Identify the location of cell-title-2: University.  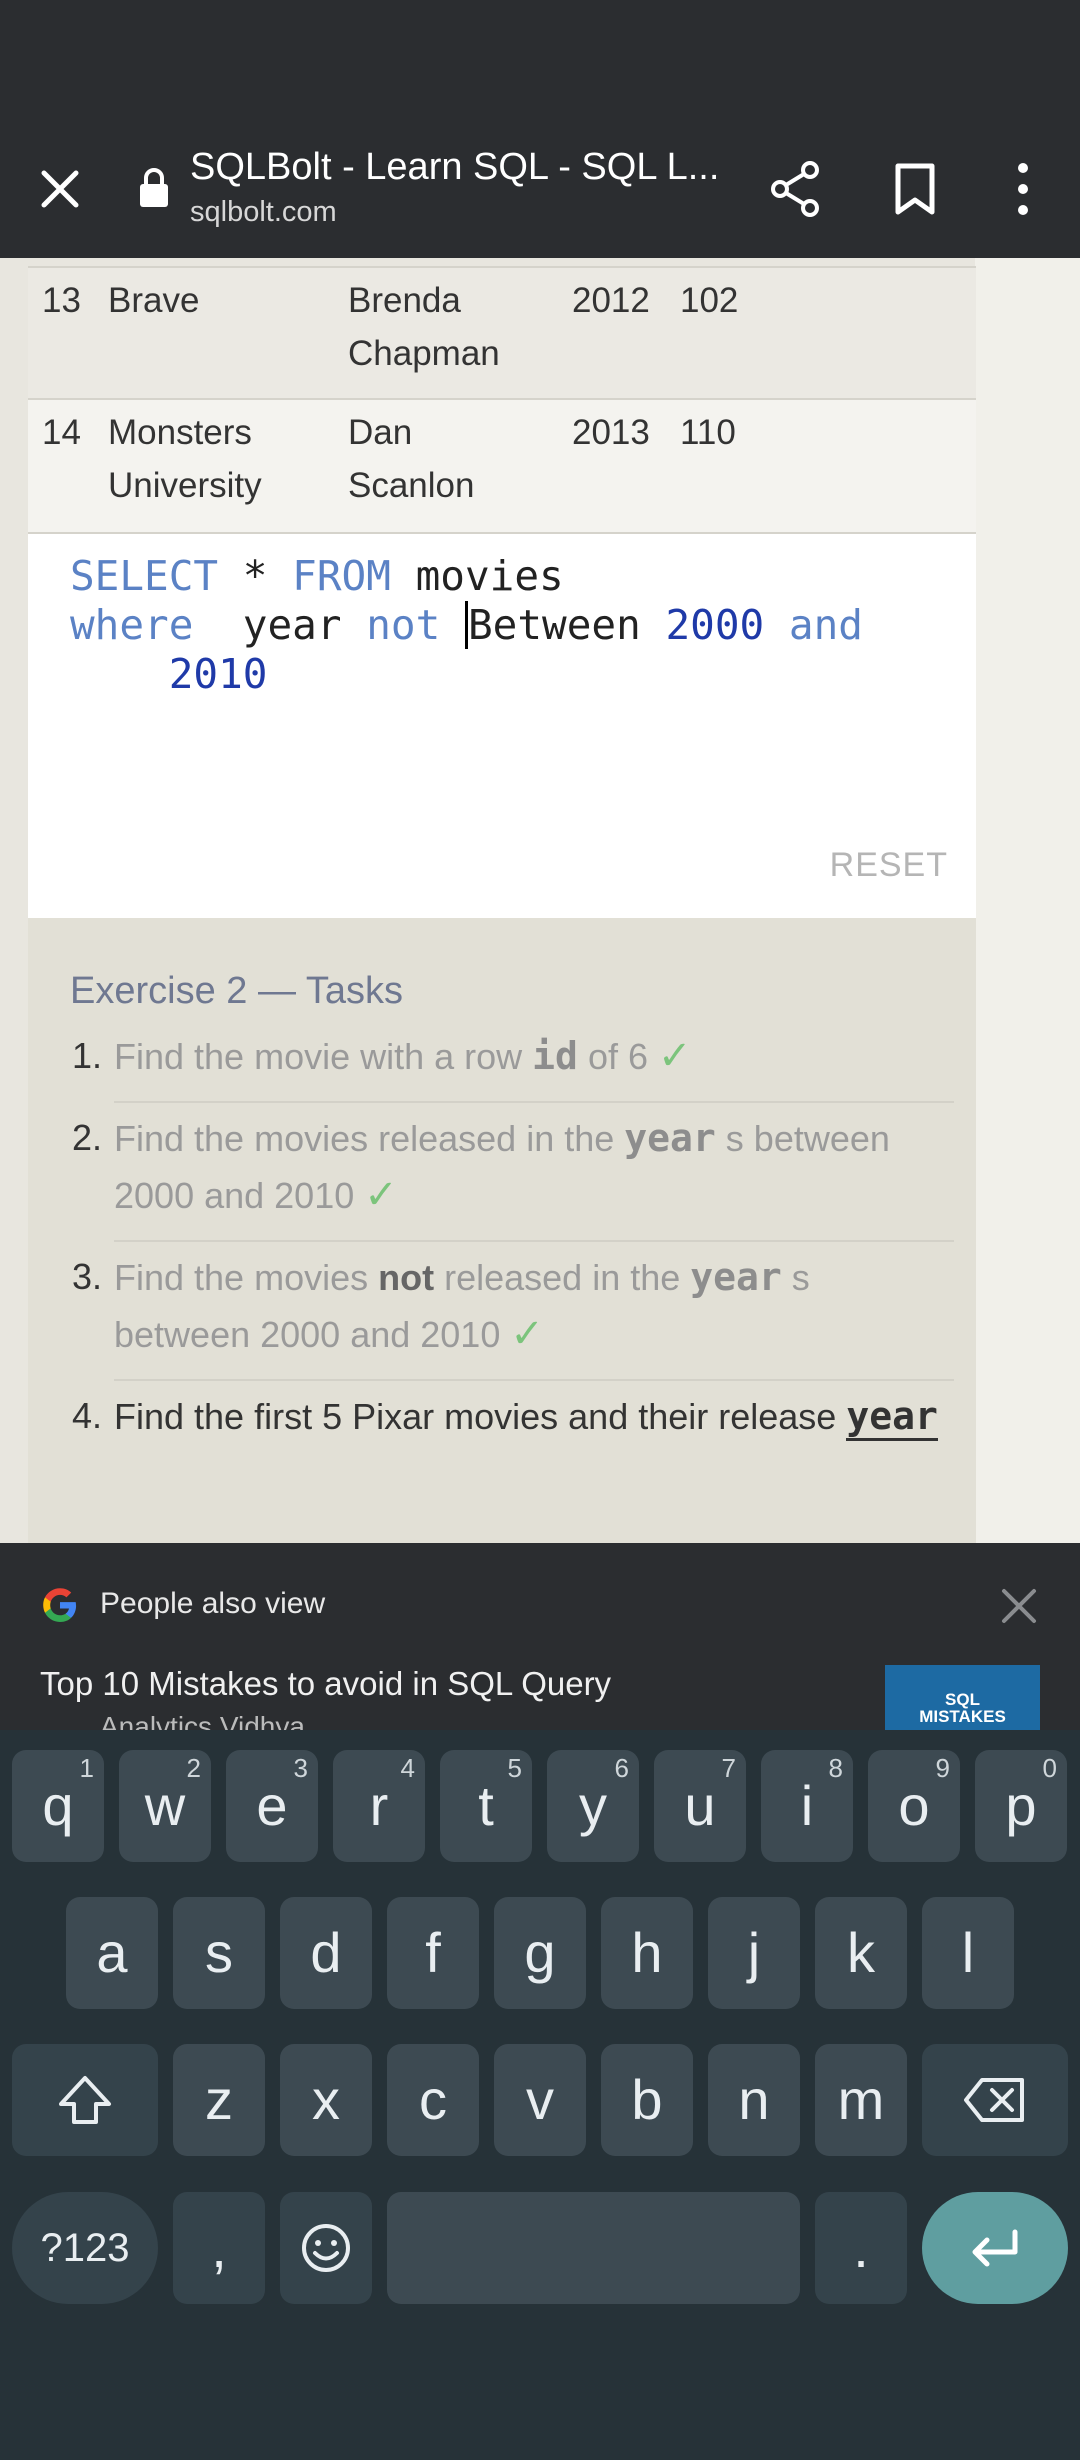
(185, 485).